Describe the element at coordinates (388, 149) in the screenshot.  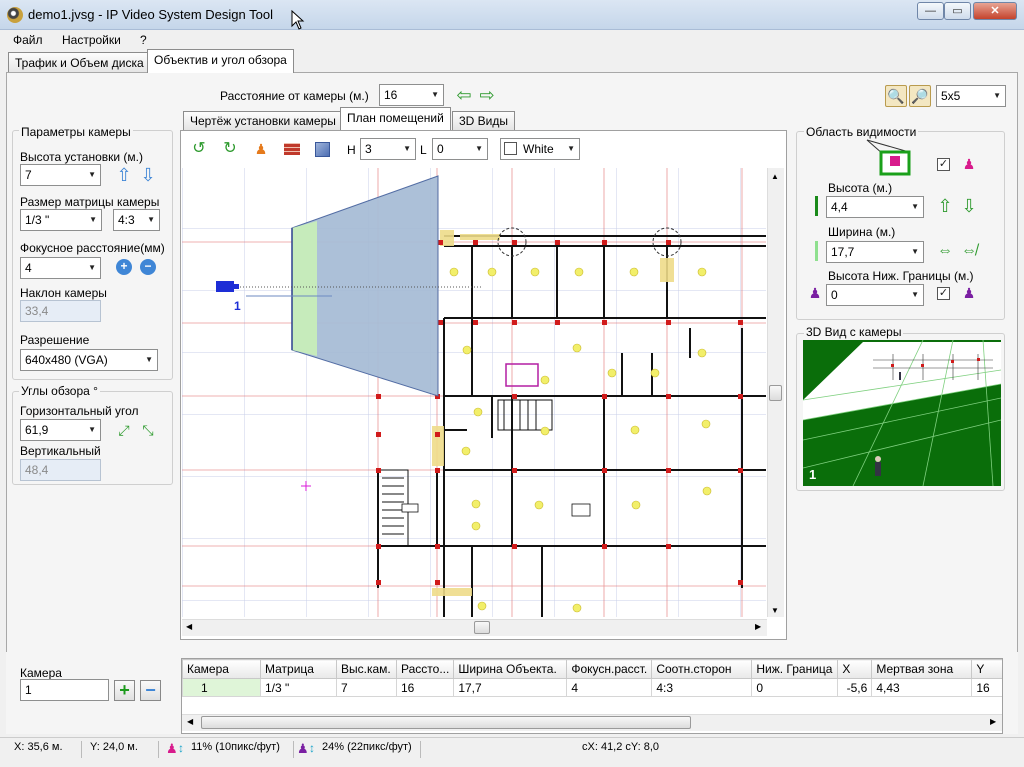
I see `h-select: 3` at that location.